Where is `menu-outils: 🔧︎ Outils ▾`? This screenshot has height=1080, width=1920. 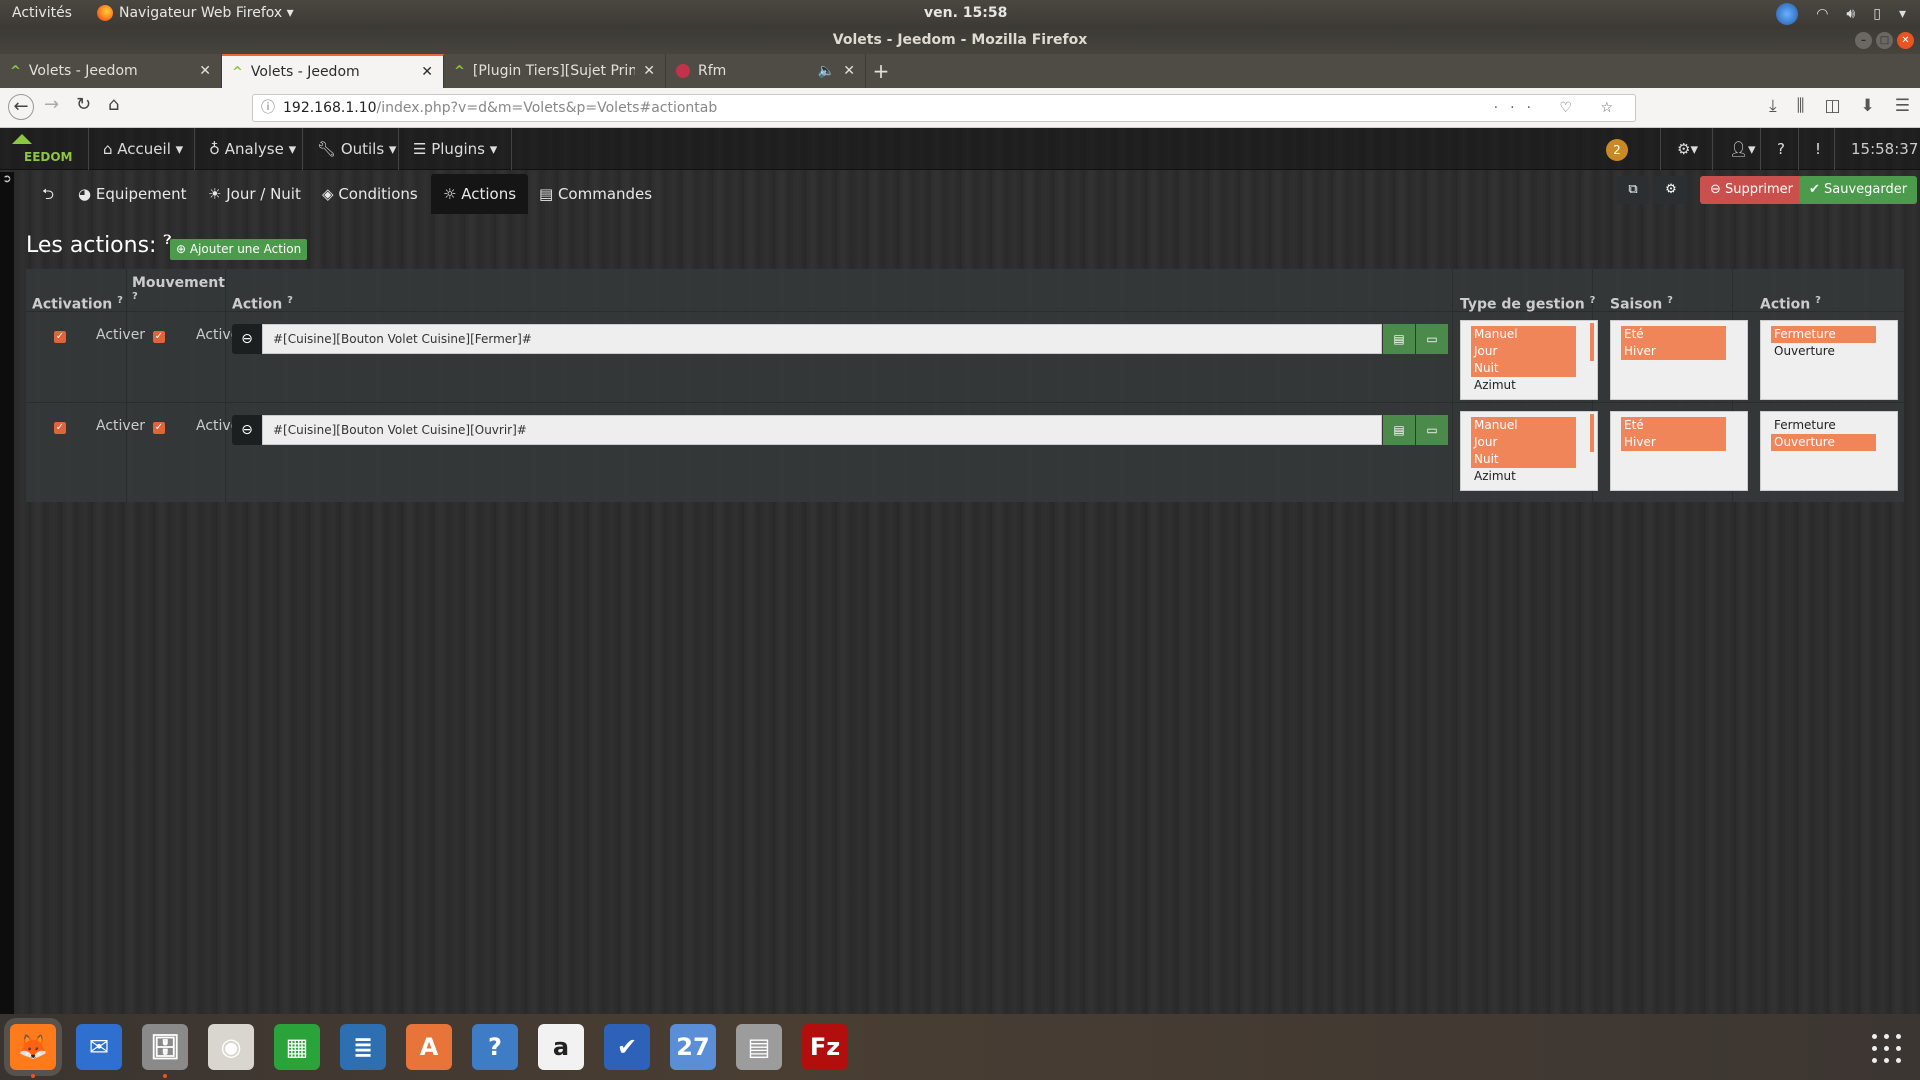
menu-outils: 🔧︎ Outils ▾ is located at coordinates (356, 149).